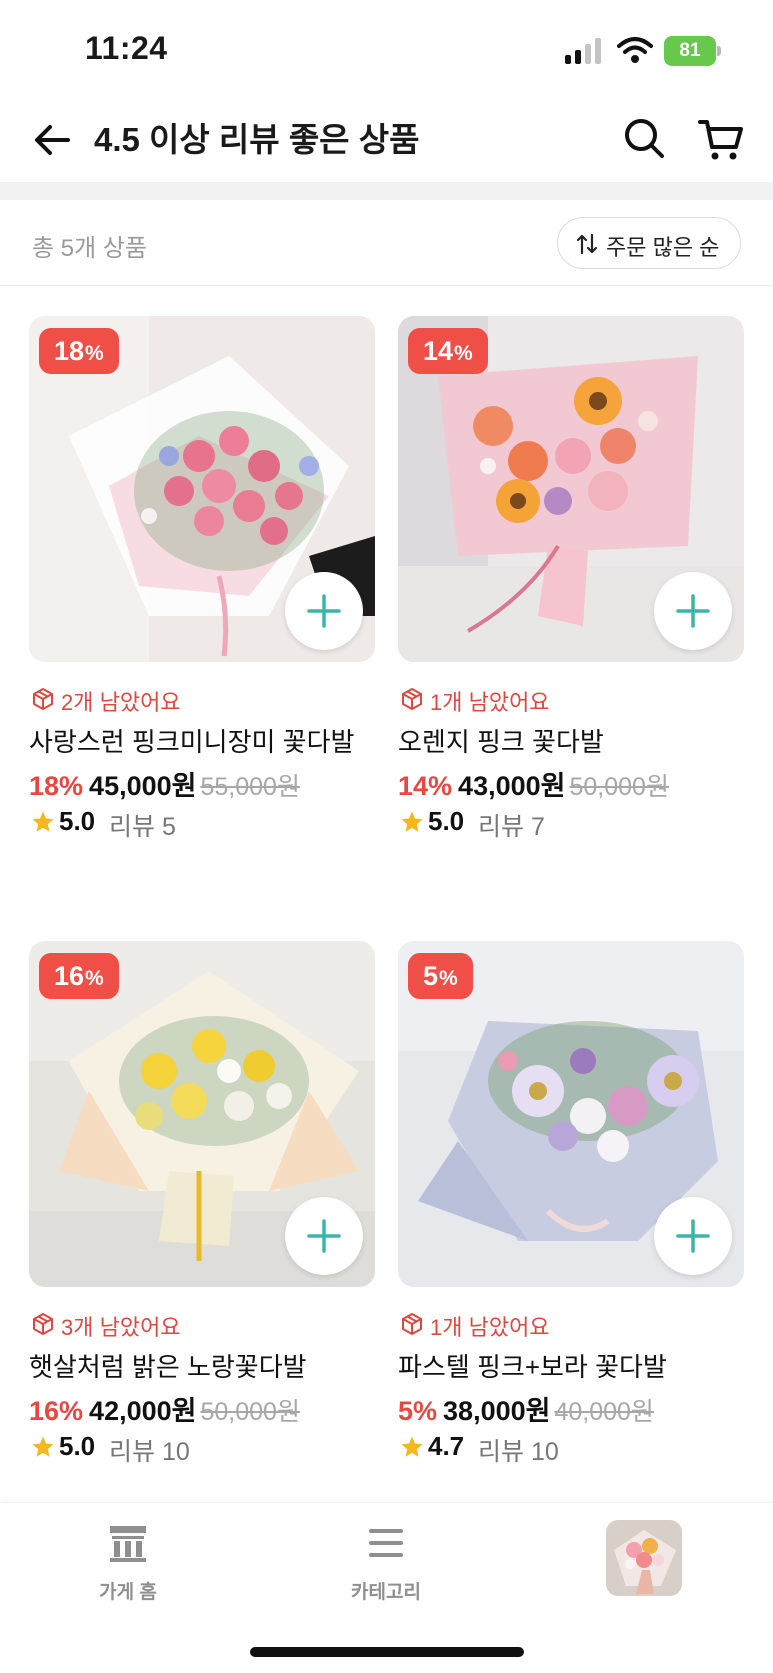 This screenshot has width=773, height=1673. I want to click on price-original: 40,000원, so click(604, 1412).